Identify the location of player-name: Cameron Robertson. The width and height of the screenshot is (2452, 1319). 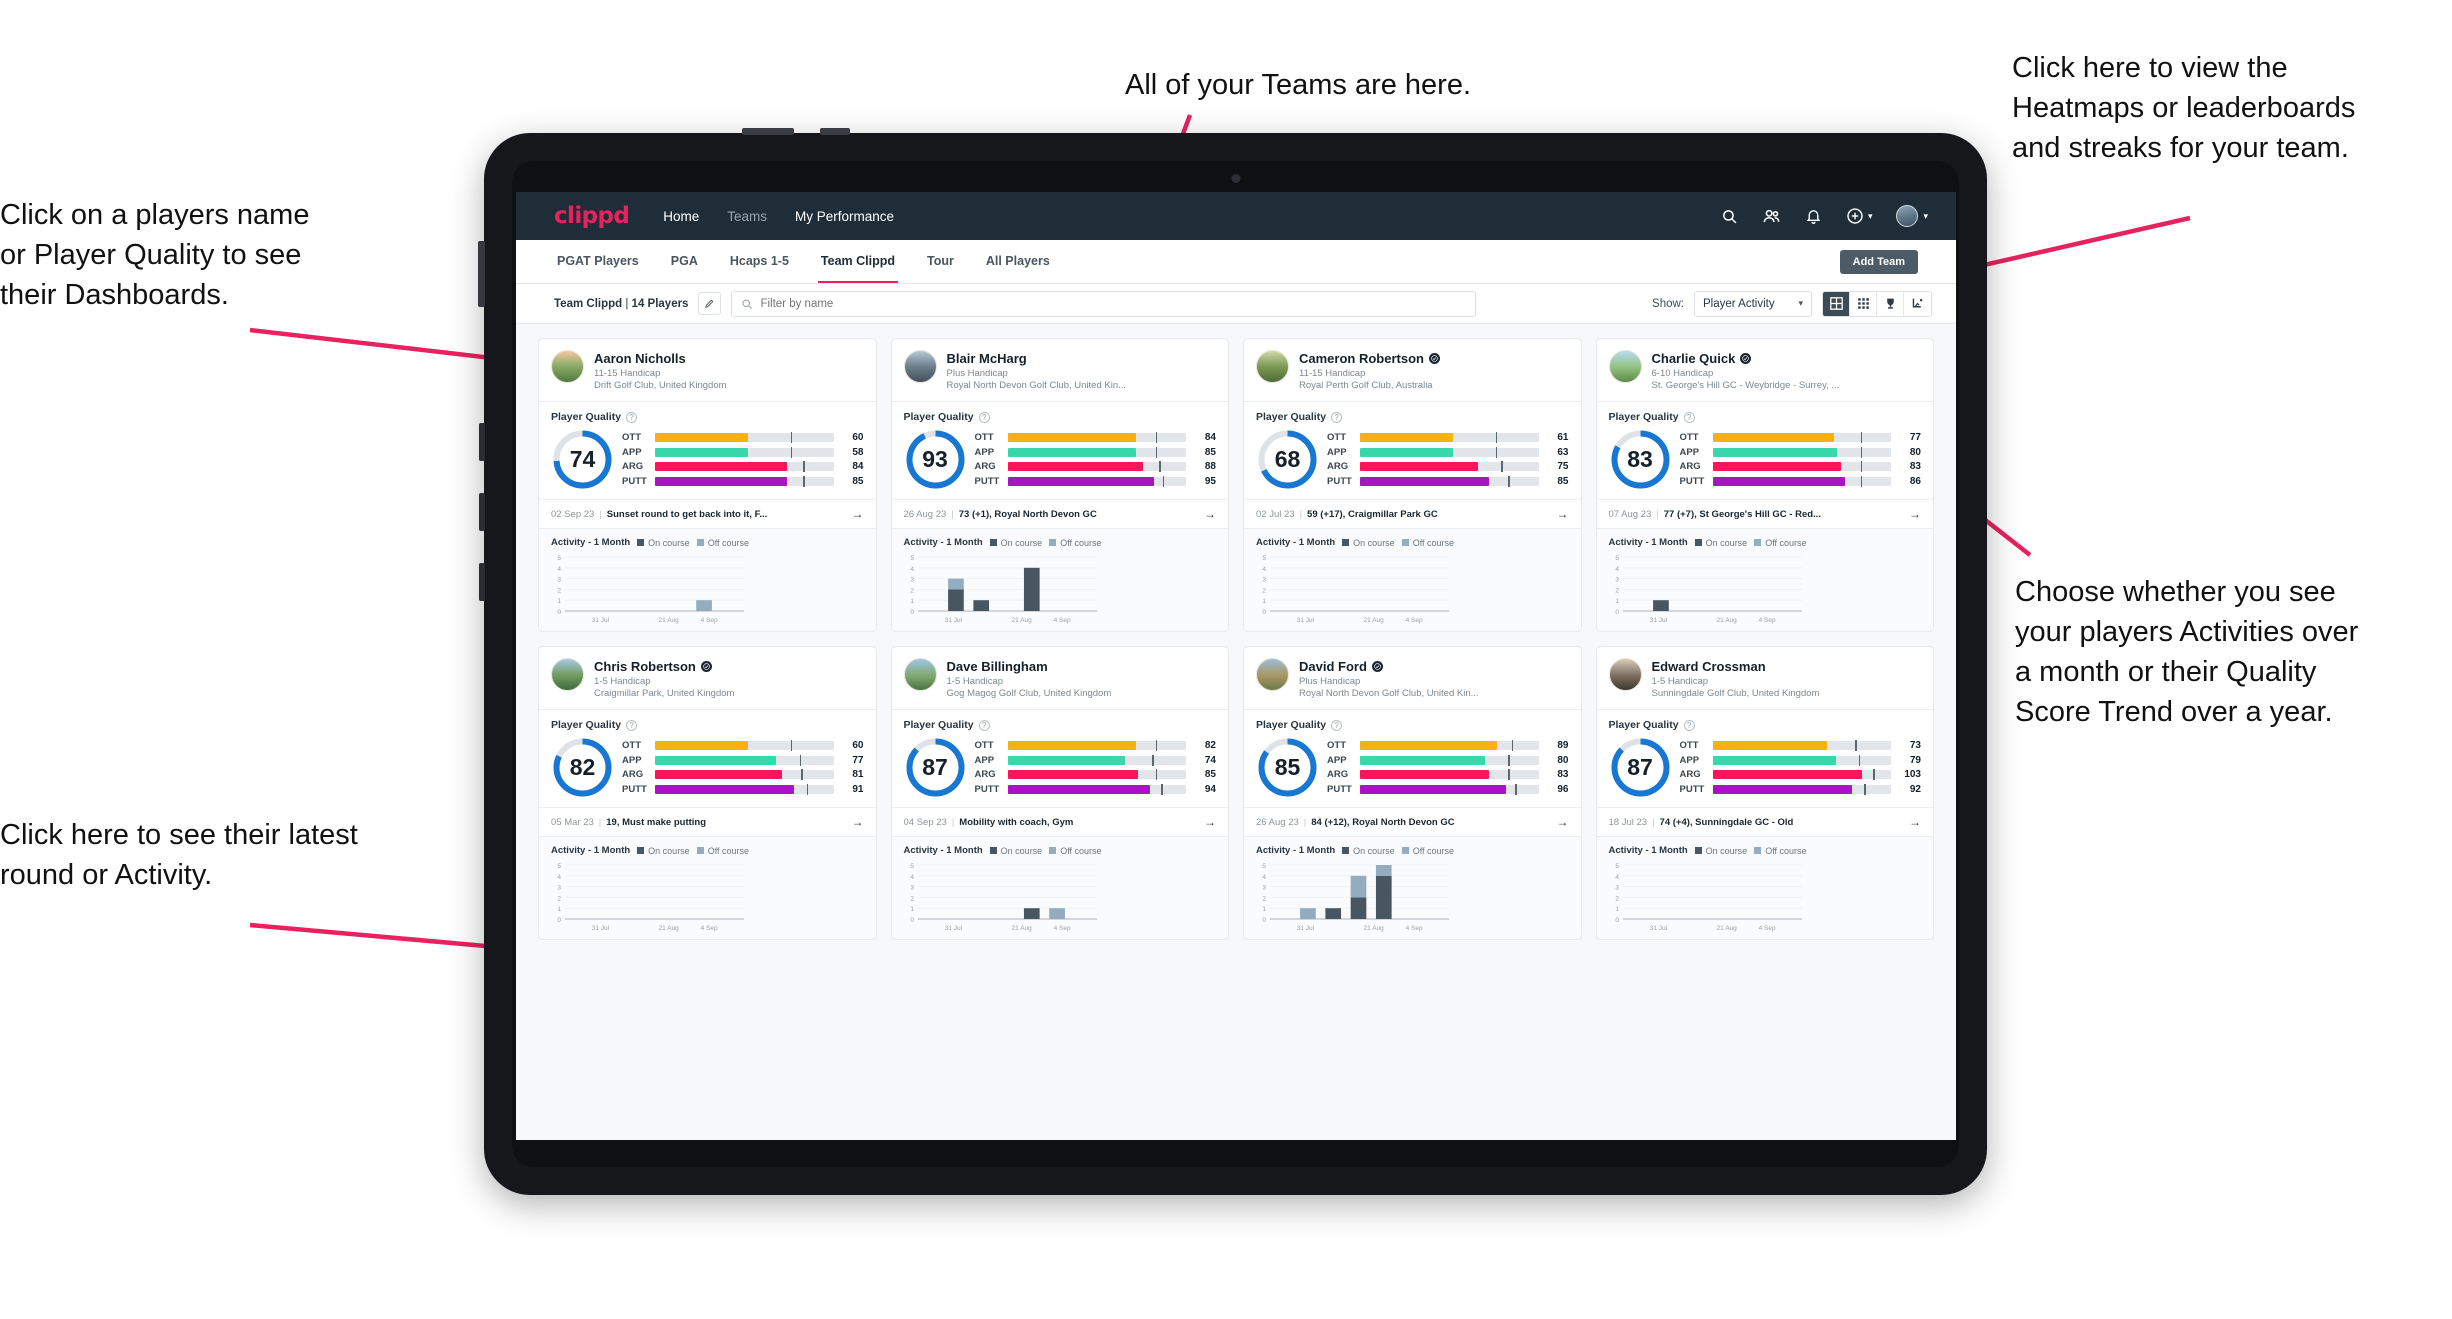
(1361, 358).